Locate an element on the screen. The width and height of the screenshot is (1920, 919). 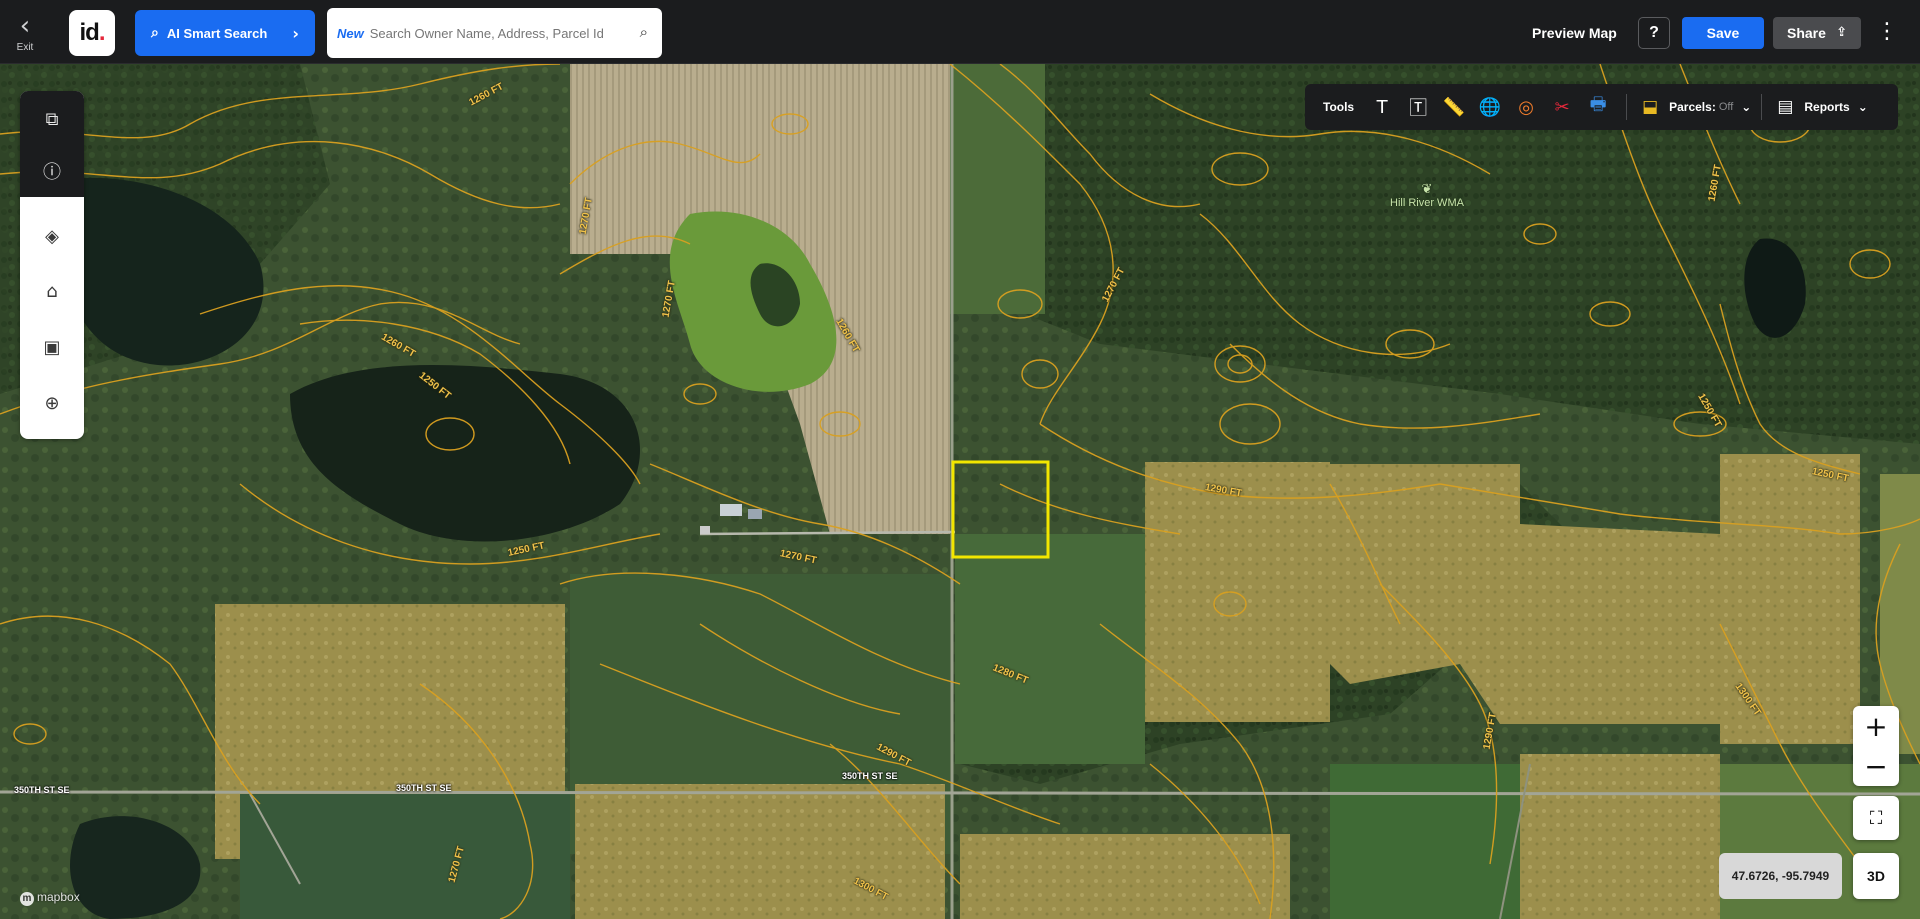
reports-icon: ▤ is located at coordinates (1785, 107).